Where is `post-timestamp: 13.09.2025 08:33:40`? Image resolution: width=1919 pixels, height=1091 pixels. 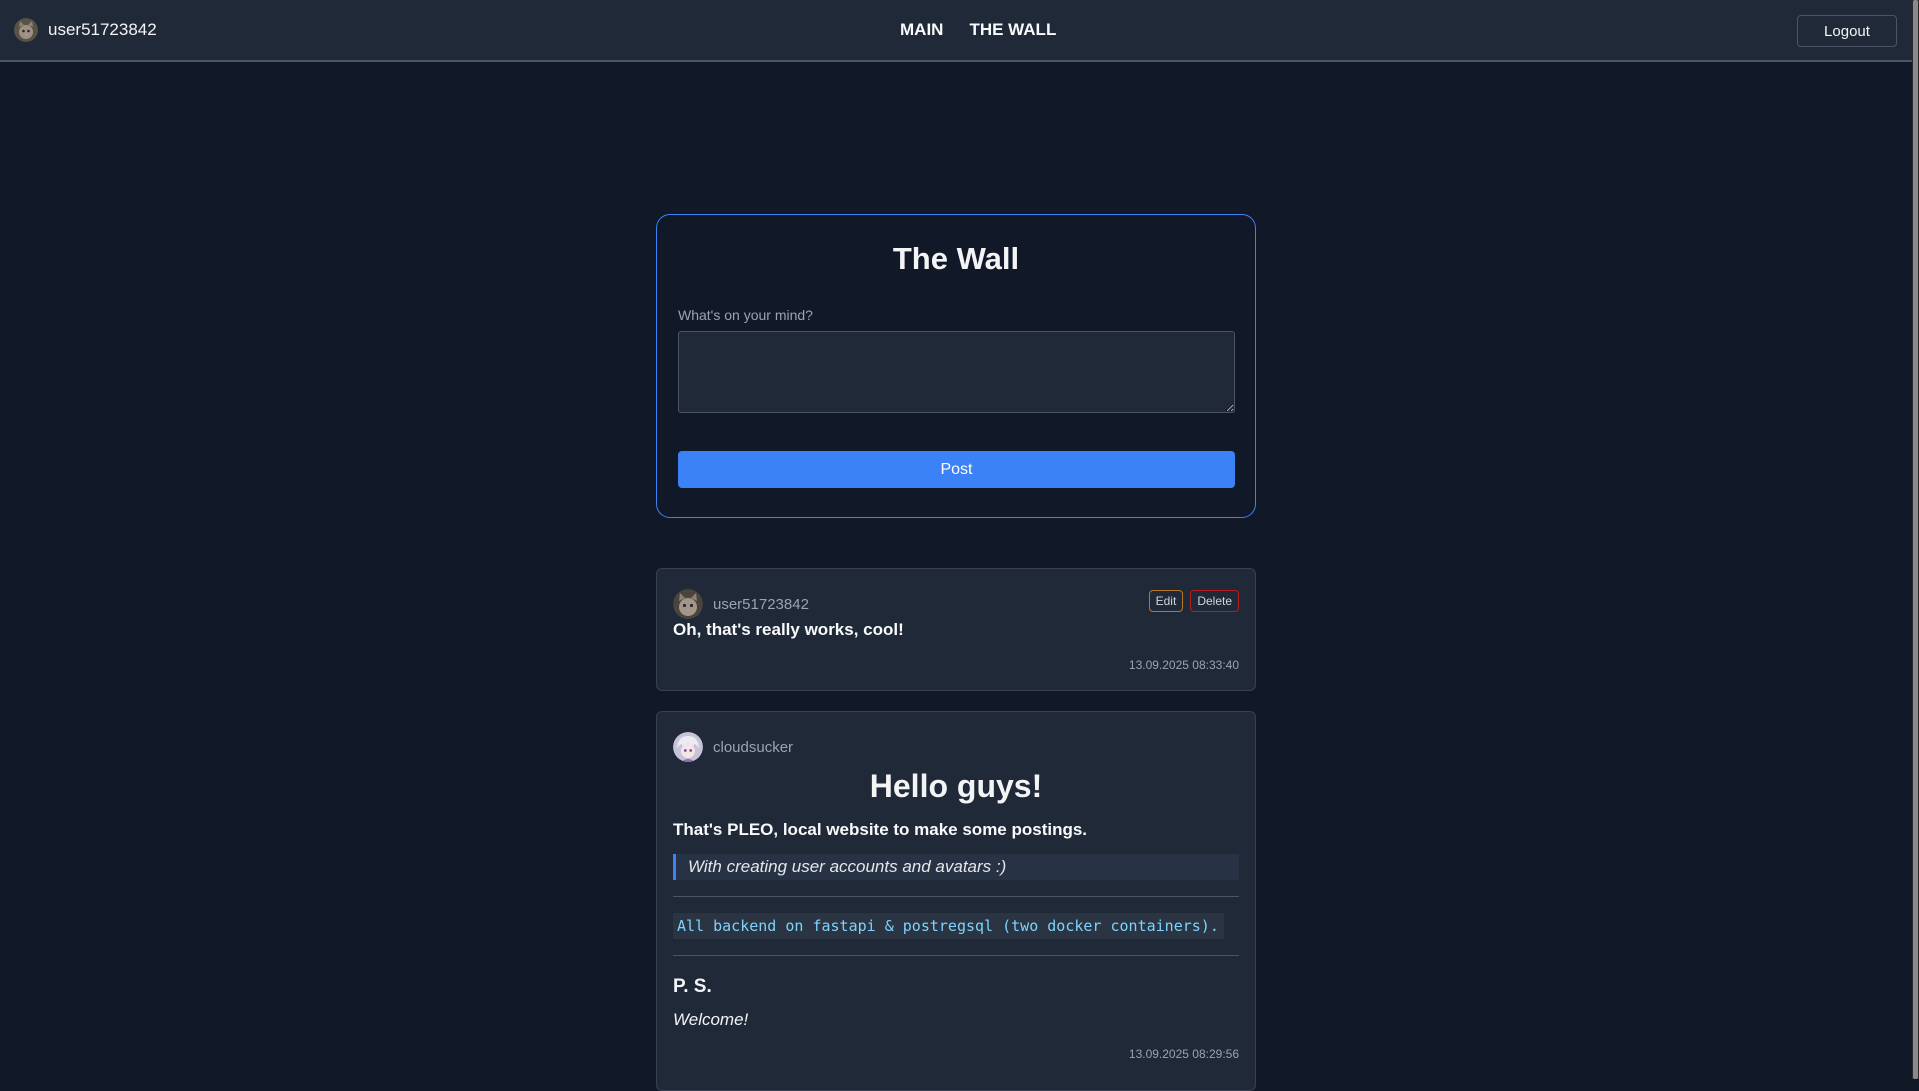
post-timestamp: 13.09.2025 08:33:40 is located at coordinates (1183, 665).